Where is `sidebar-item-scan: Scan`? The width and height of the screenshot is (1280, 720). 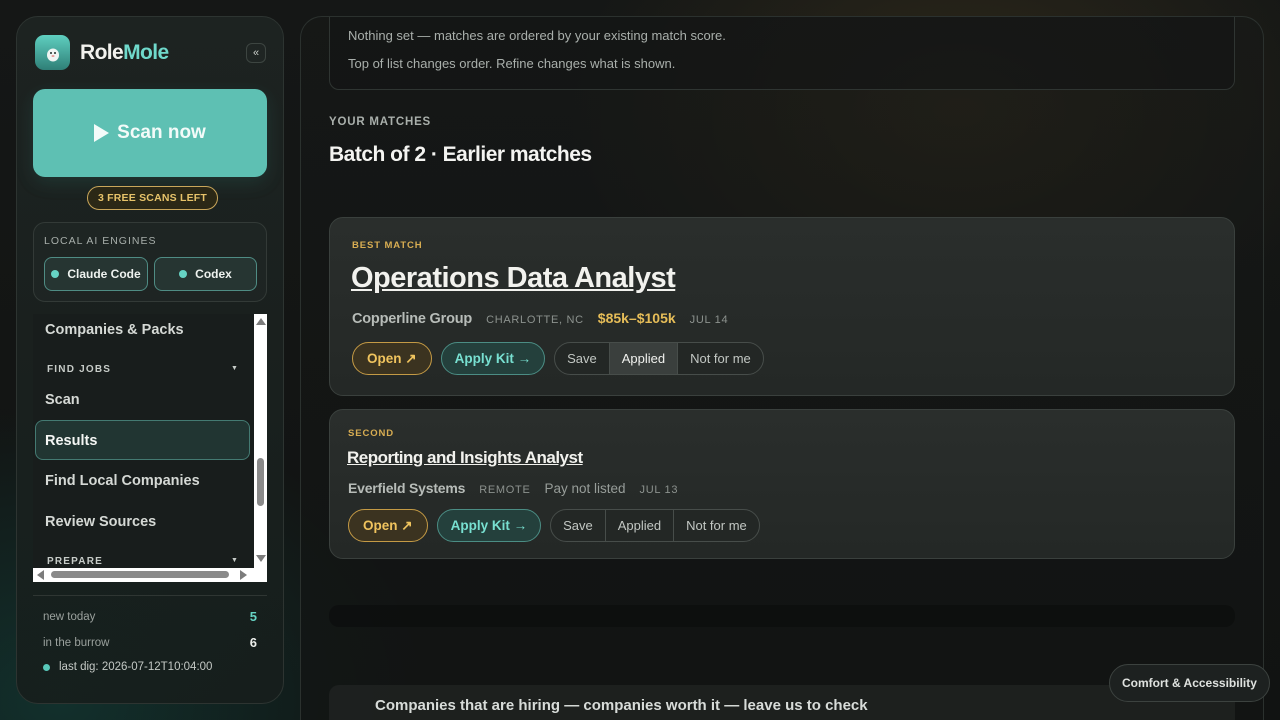
sidebar-item-scan: Scan is located at coordinates (62, 400).